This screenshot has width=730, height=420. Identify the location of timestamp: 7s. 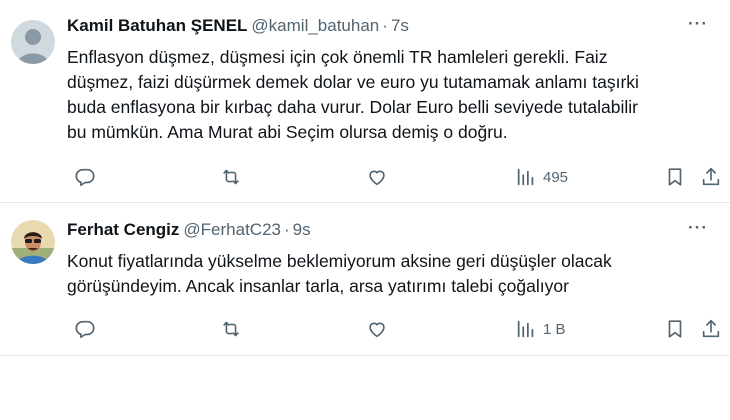
(400, 25).